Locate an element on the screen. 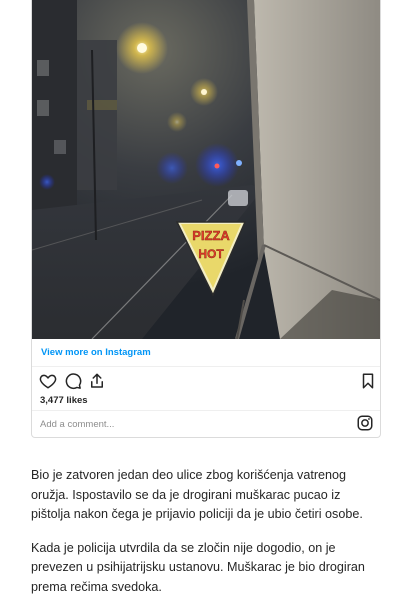  comment-icon is located at coordinates (73, 381).